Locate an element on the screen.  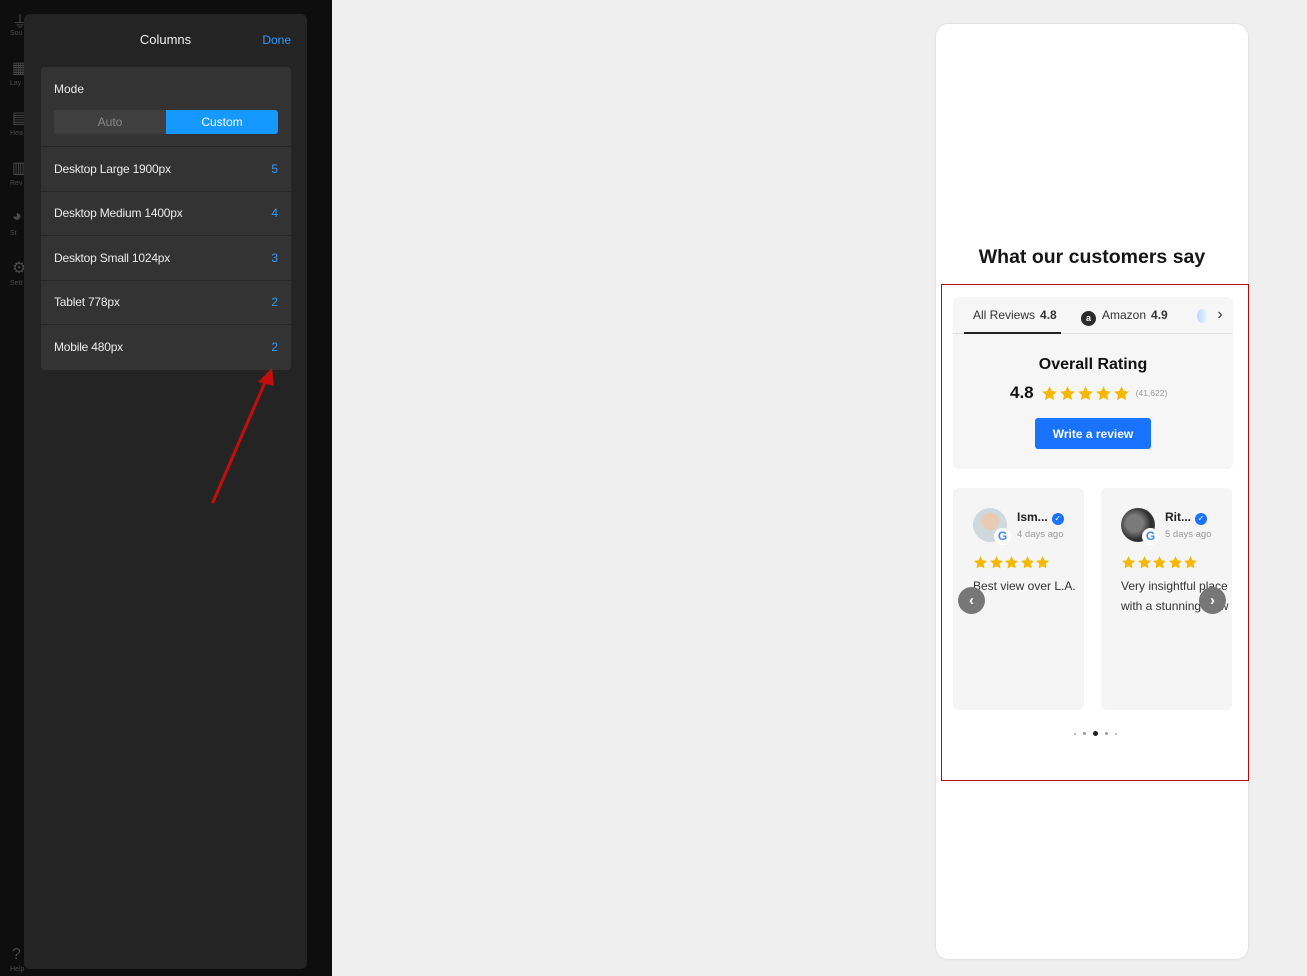
mode-label: Mode is located at coordinates (69, 89).